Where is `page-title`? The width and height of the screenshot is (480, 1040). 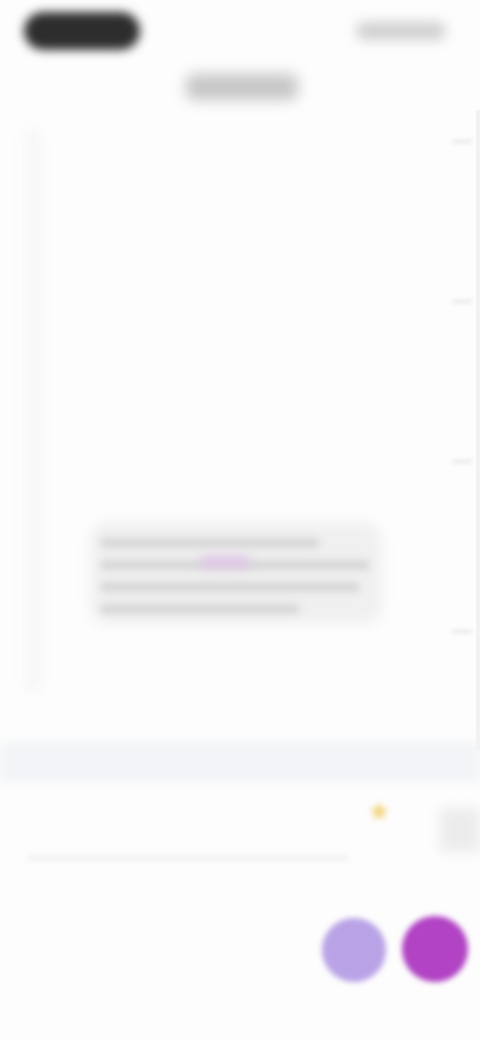
page-title is located at coordinates (242, 87).